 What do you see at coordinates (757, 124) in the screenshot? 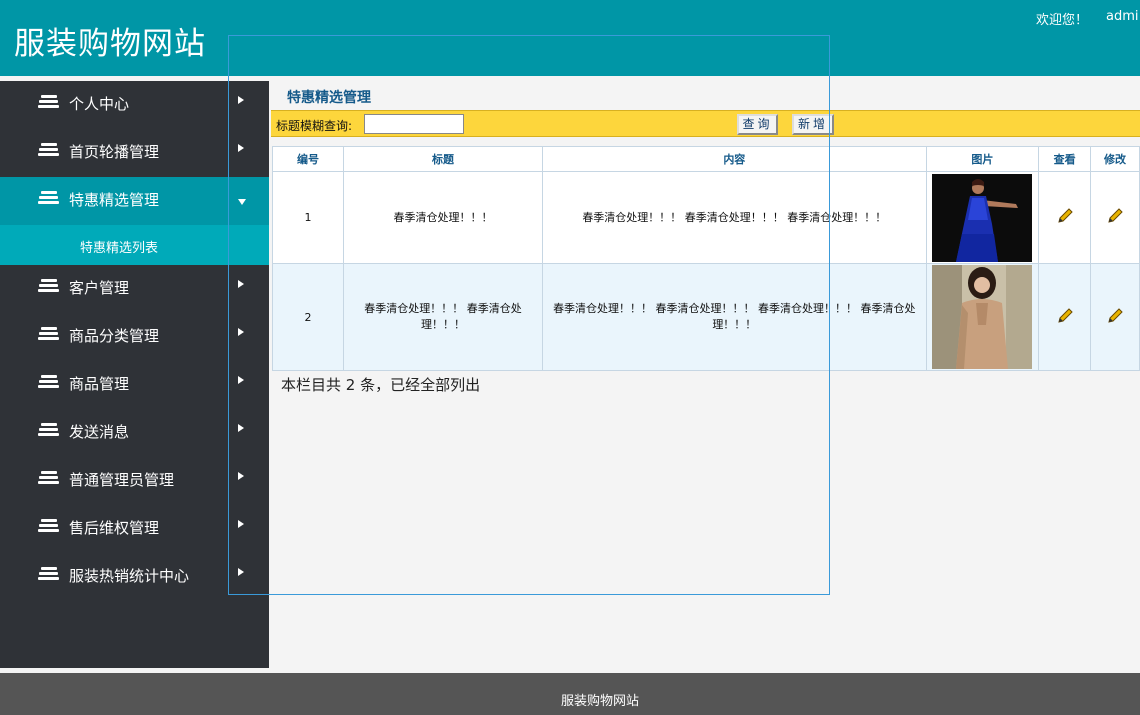
I see `query-button: 查询` at bounding box center [757, 124].